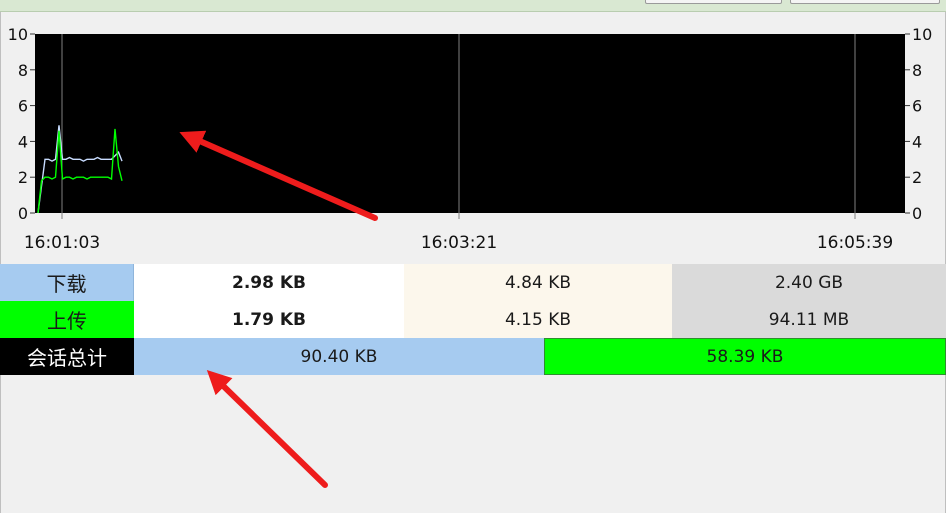 The image size is (946, 513). What do you see at coordinates (269, 319) in the screenshot?
I see `upload-current-value: 1.79 KB` at bounding box center [269, 319].